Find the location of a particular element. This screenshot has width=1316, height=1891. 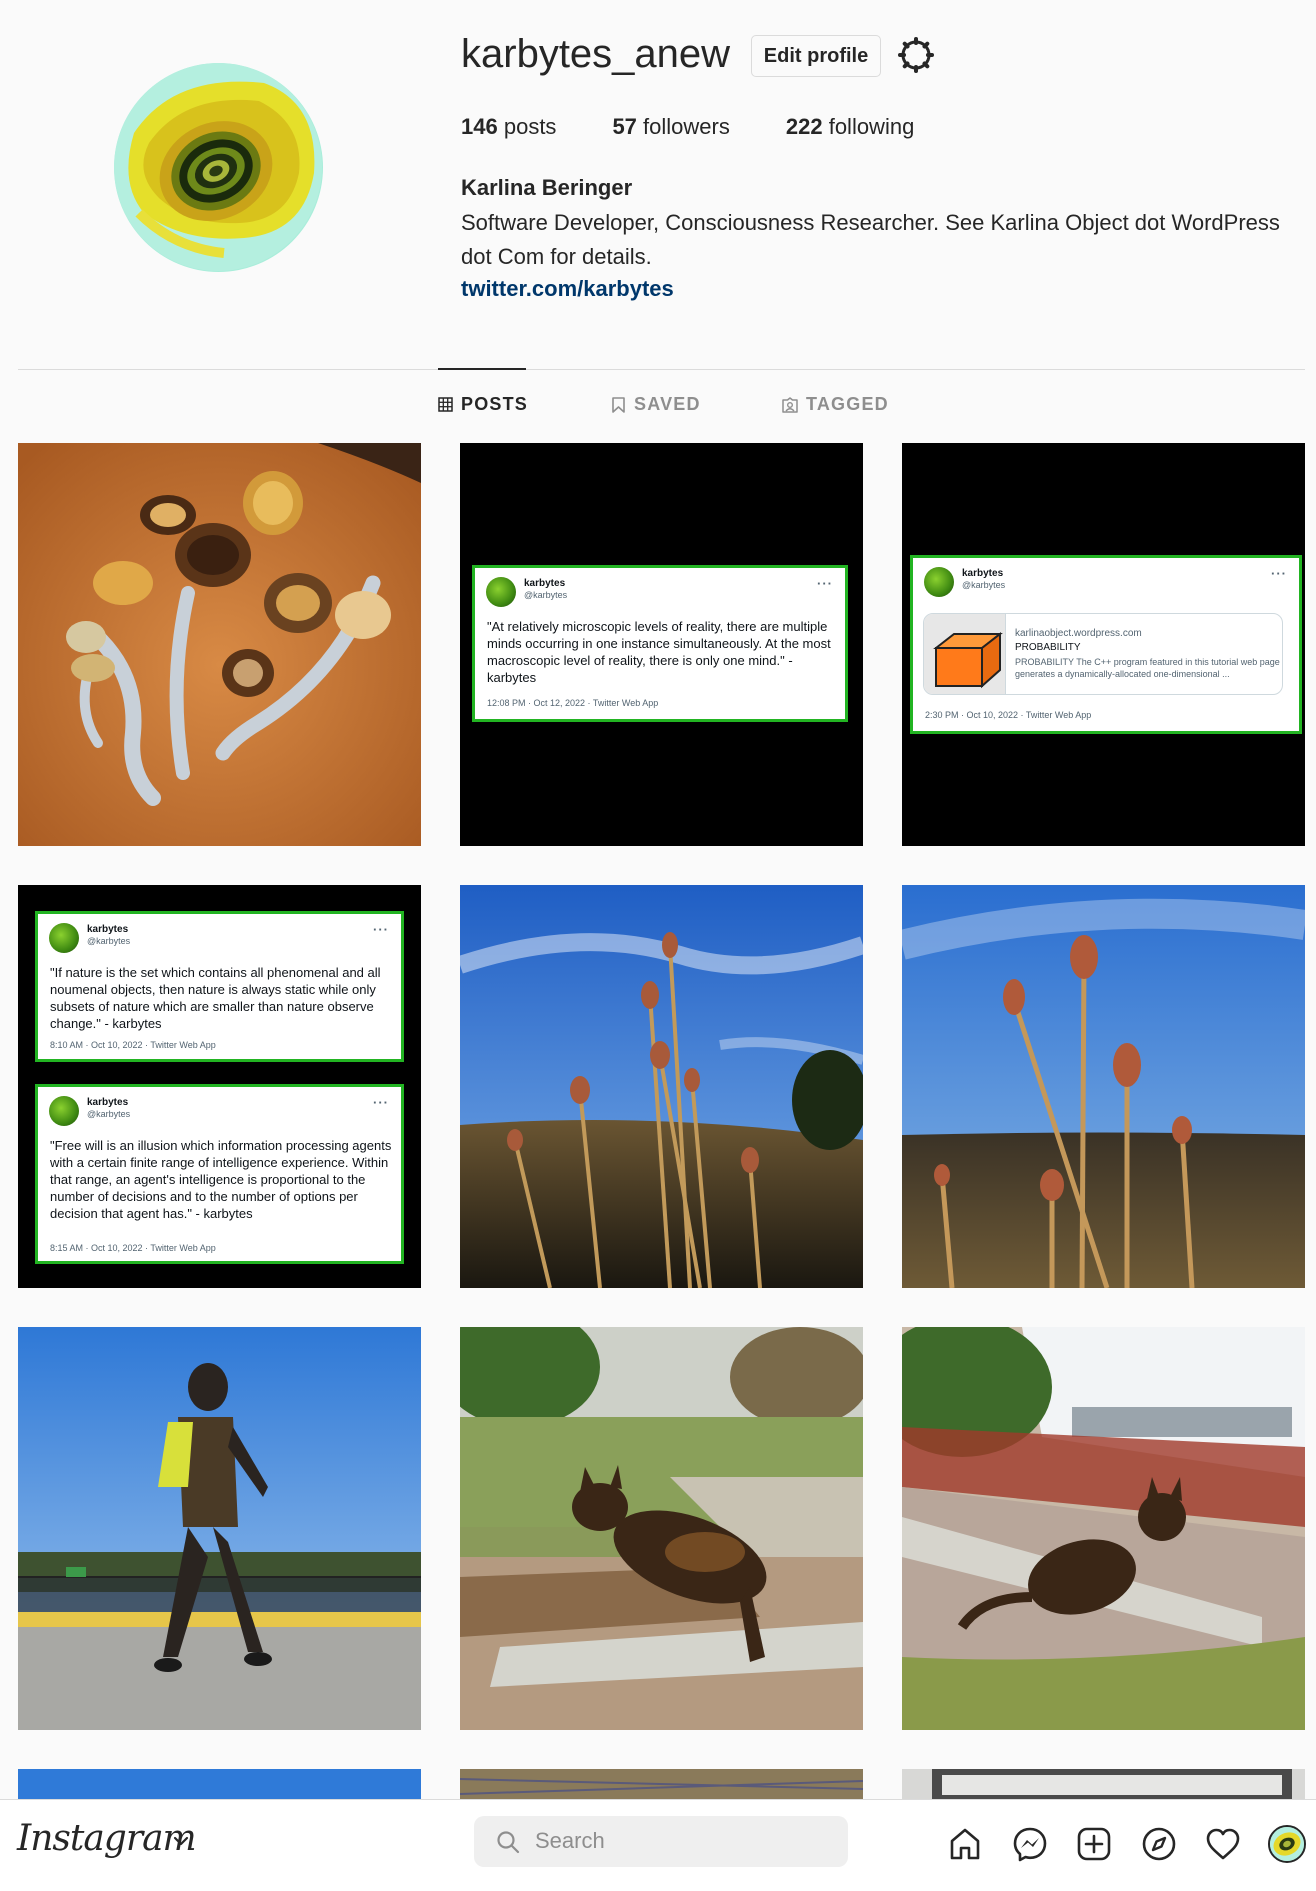

tab-tagged: TAGGED is located at coordinates (835, 404).